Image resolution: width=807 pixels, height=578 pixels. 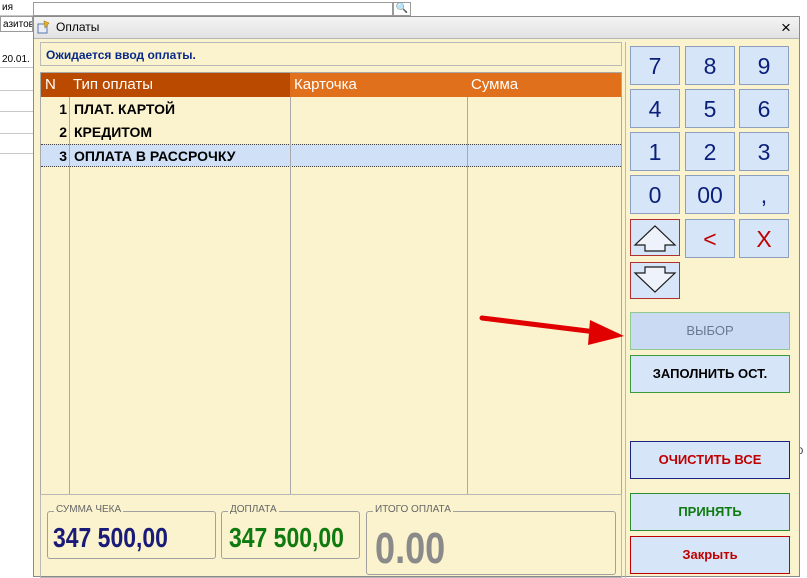 I want to click on key-00: 00, so click(x=710, y=194).